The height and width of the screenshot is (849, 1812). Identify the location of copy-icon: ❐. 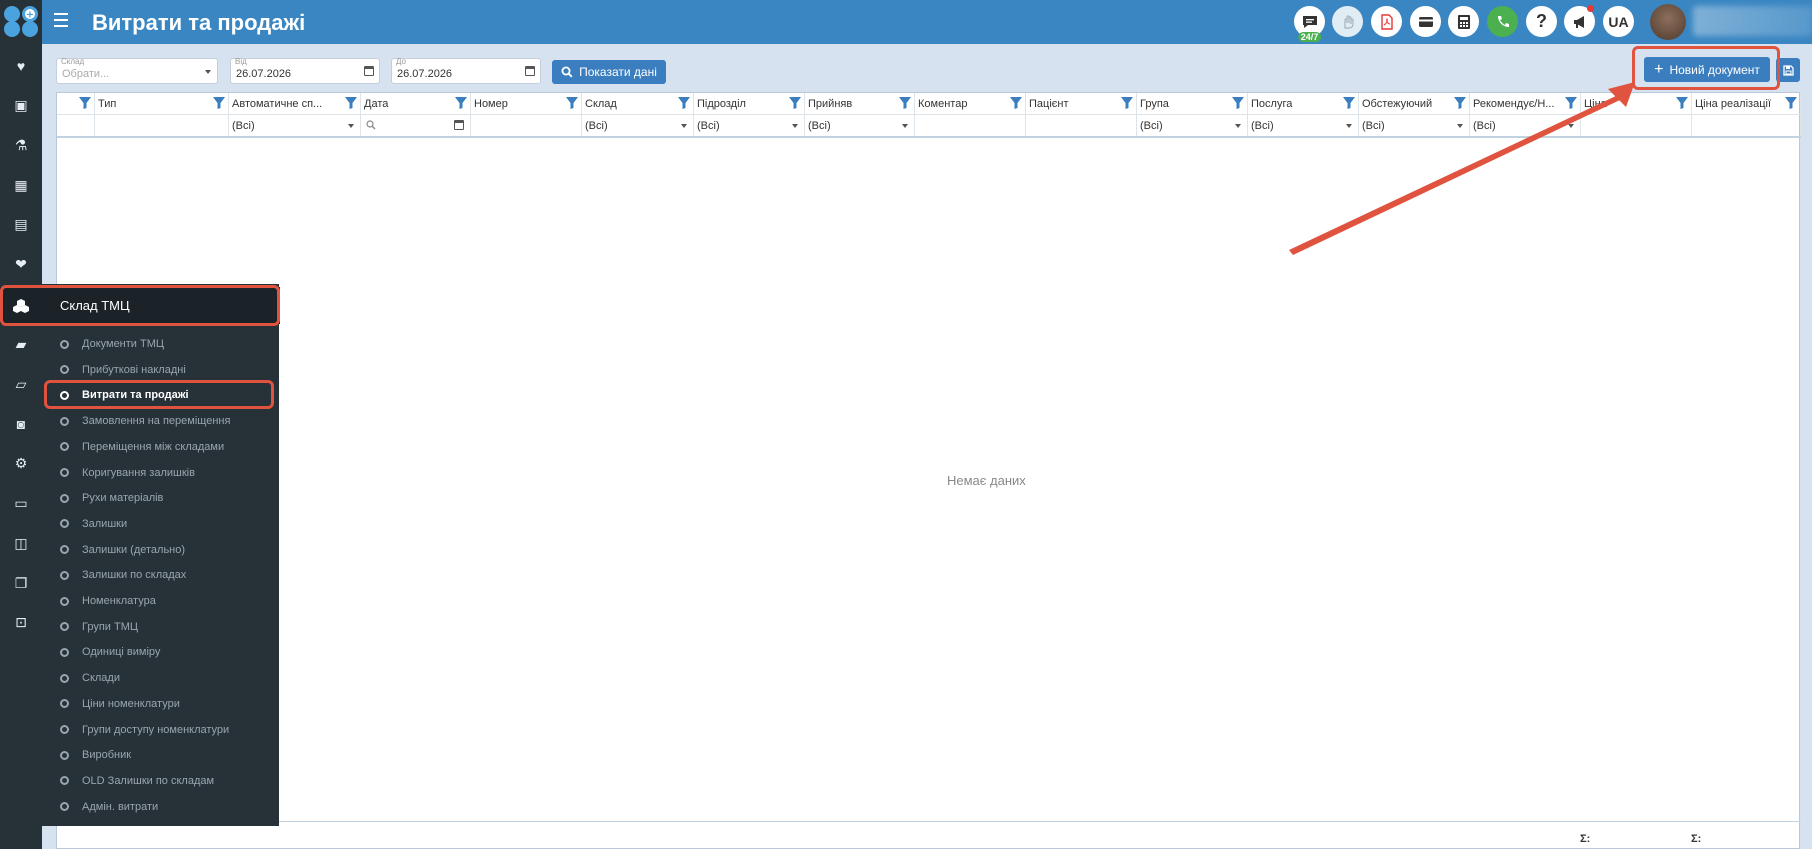
(21, 583).